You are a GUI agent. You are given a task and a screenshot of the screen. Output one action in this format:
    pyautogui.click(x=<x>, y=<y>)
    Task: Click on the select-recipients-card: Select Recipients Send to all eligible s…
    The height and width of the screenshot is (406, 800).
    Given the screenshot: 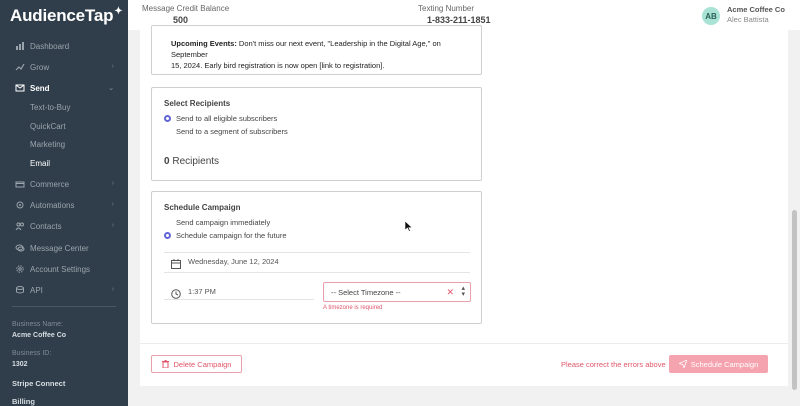 What is the action you would take?
    pyautogui.click(x=316, y=134)
    